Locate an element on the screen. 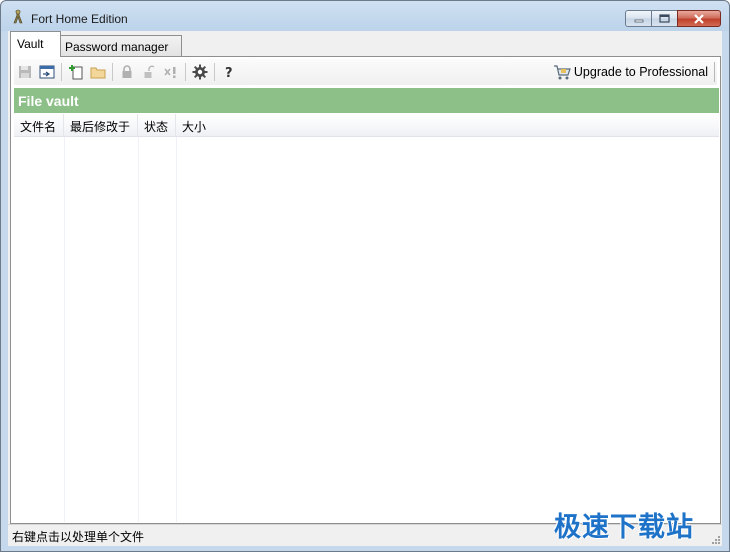 This screenshot has width=730, height=552. resize-grip-icon is located at coordinates (715, 539).